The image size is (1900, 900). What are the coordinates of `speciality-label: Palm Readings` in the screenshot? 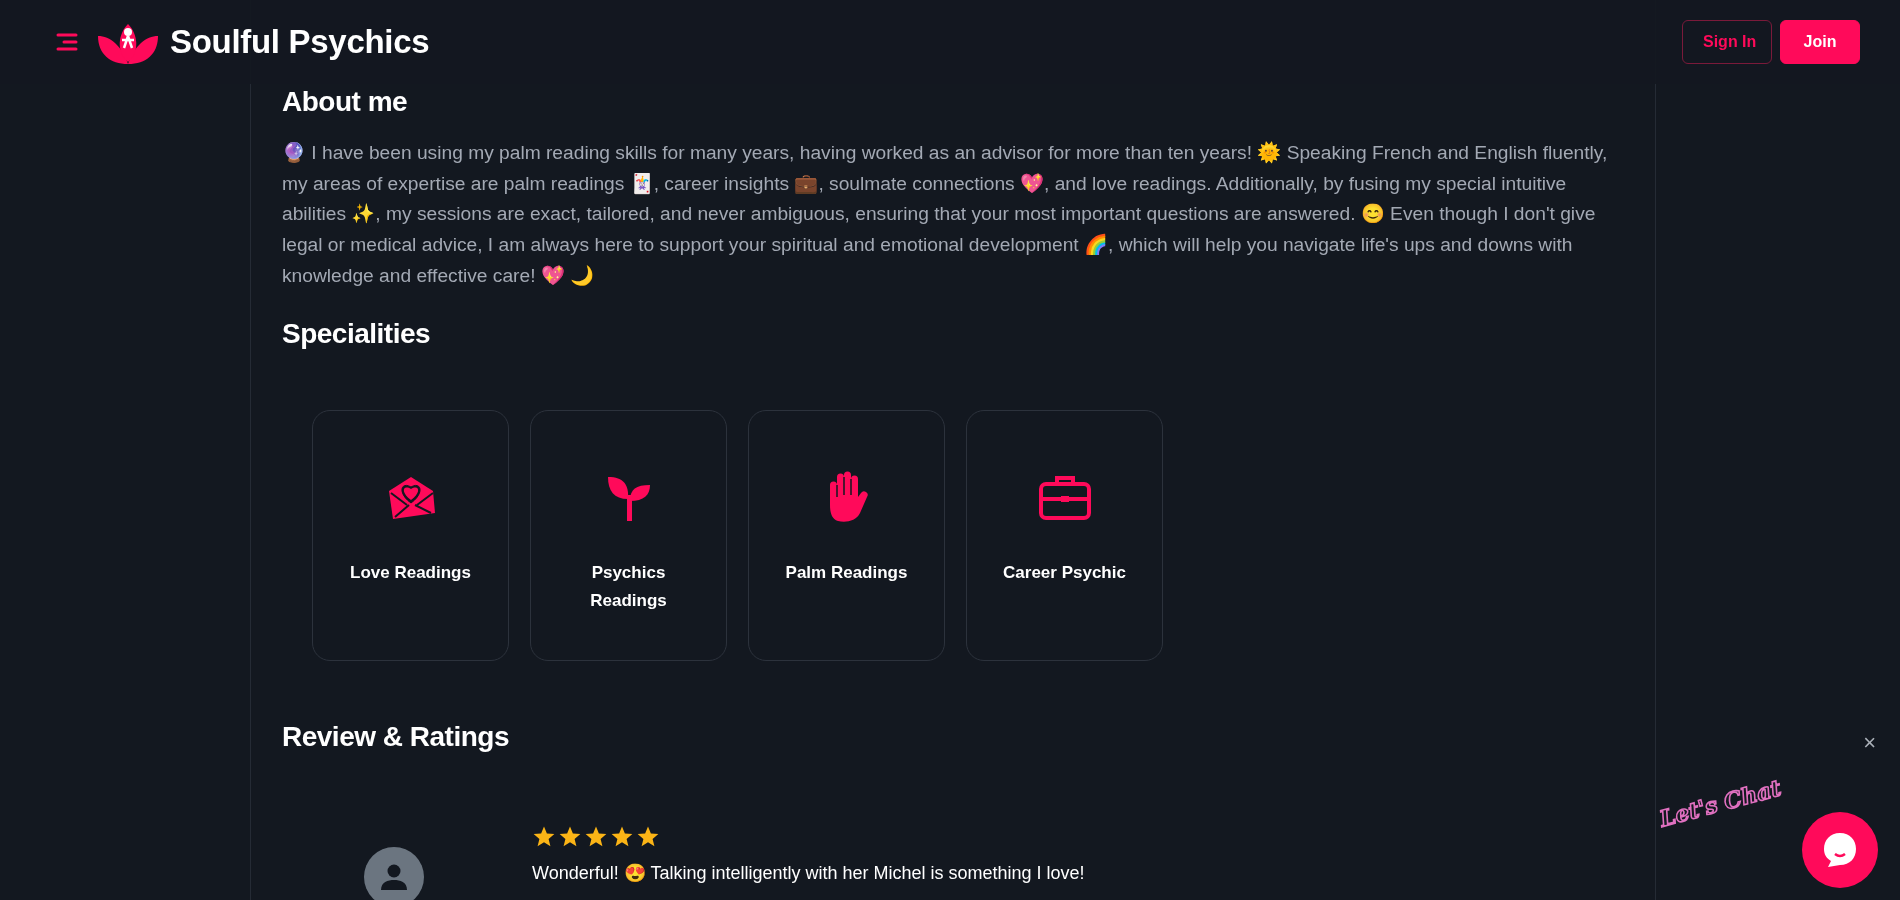 It's located at (846, 572).